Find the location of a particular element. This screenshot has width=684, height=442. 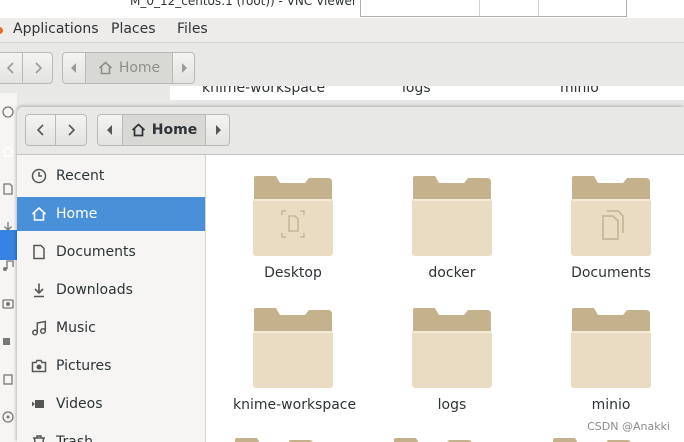

bg-path-right-arrow is located at coordinates (183, 68).